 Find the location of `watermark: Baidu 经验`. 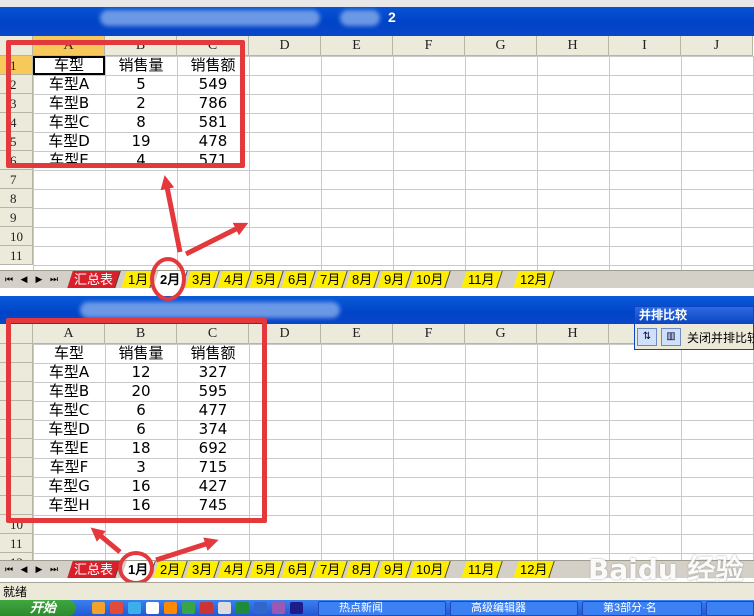

watermark: Baidu 经验 is located at coordinates (666, 569).